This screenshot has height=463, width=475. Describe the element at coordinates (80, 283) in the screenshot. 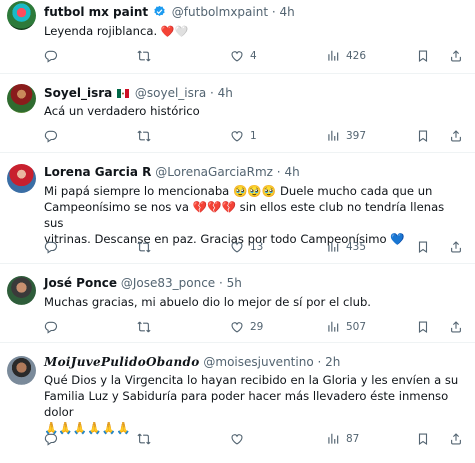

I see `display-name: José Ponce` at that location.